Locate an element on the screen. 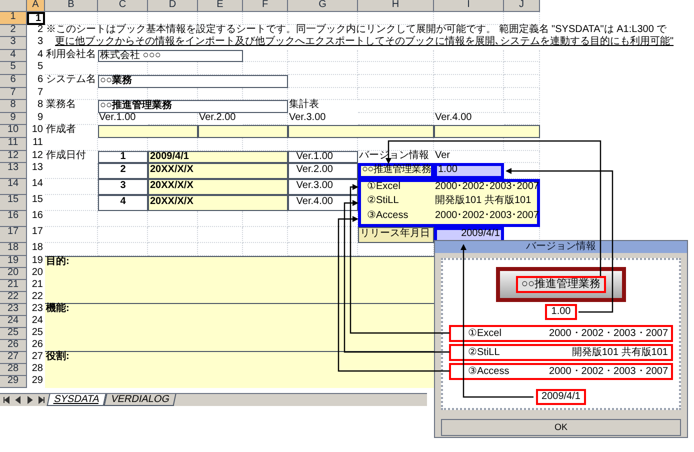 This screenshot has width=694, height=452. row-header: 24 is located at coordinates (13, 322).